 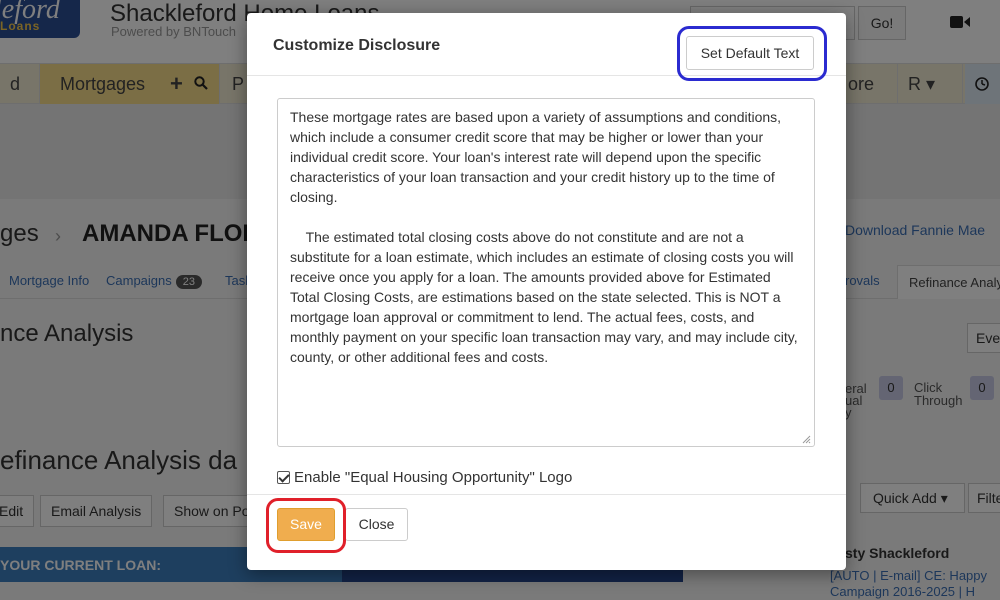 What do you see at coordinates (357, 45) in the screenshot?
I see `modal-title: Customize Disclosure` at bounding box center [357, 45].